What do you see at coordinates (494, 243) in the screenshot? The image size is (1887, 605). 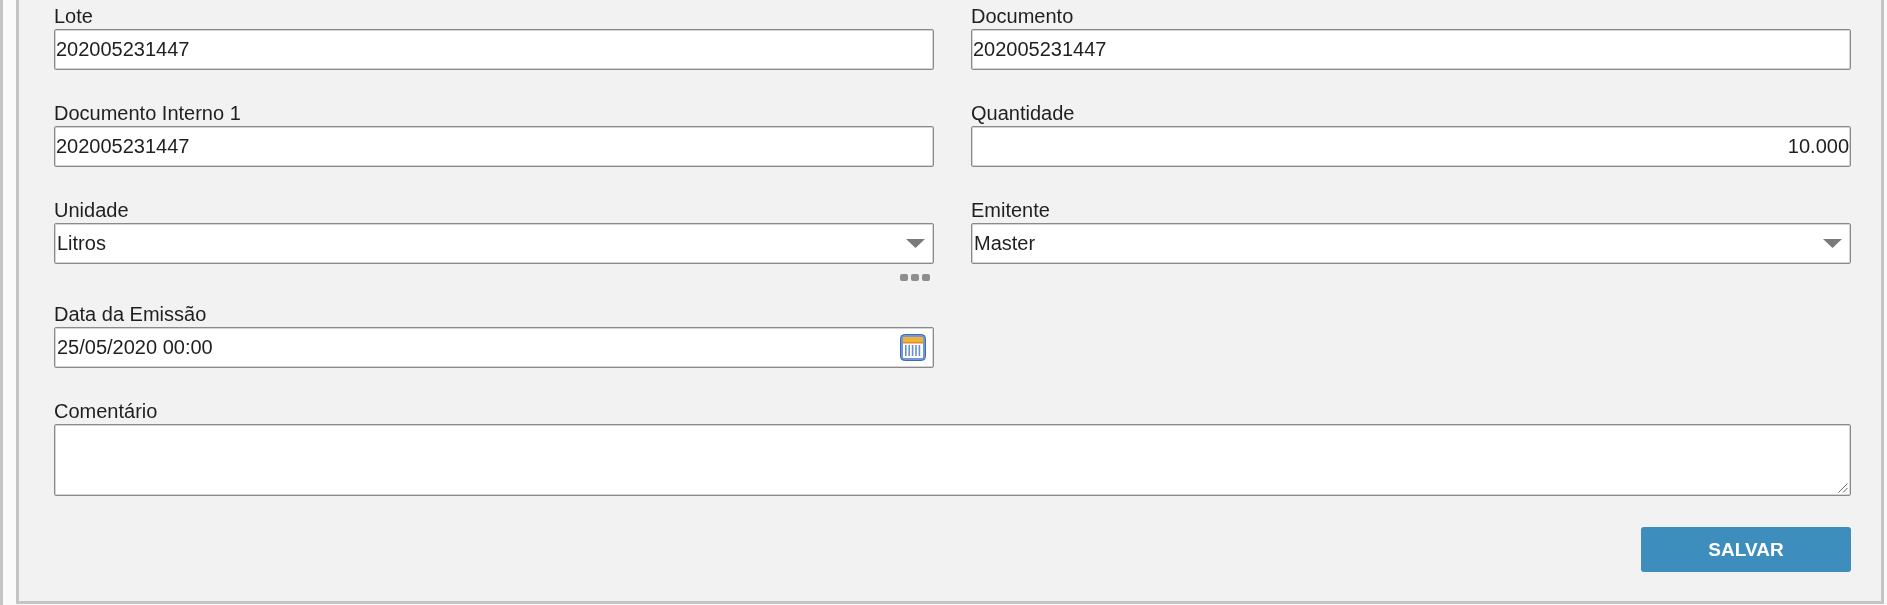 I see `dropdown: Litros` at bounding box center [494, 243].